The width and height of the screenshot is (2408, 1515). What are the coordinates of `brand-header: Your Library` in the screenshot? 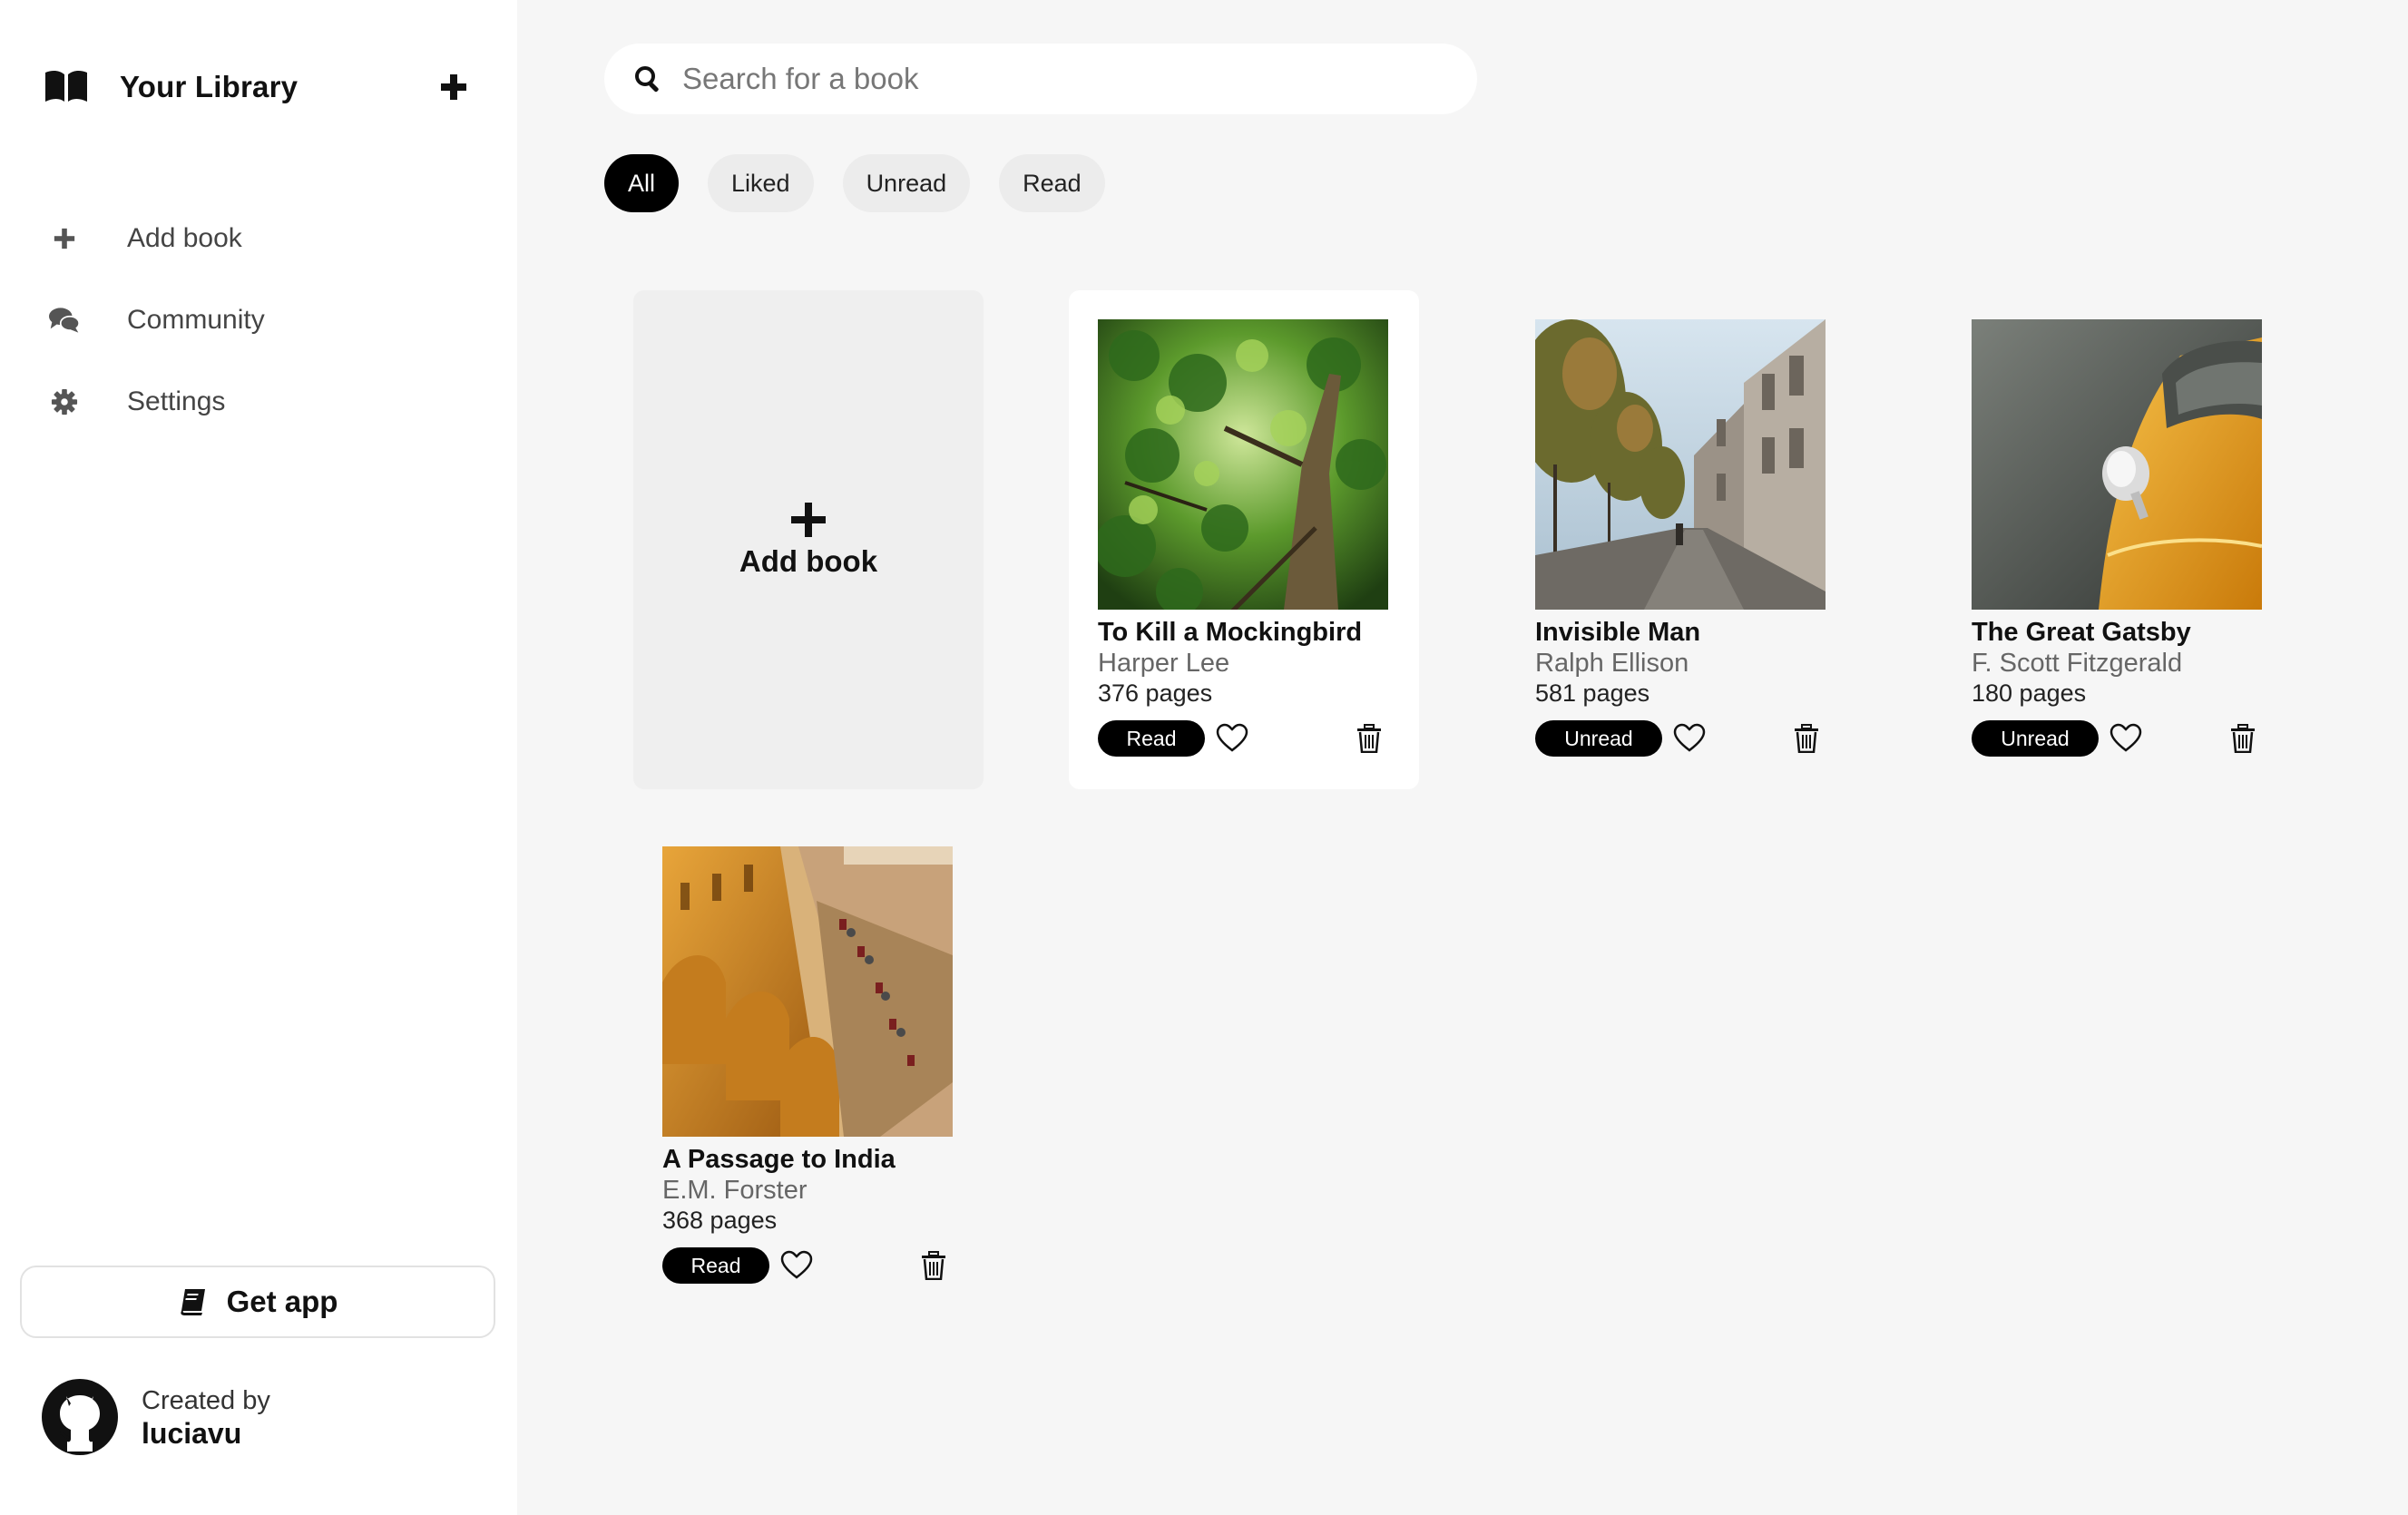 It's located at (259, 87).